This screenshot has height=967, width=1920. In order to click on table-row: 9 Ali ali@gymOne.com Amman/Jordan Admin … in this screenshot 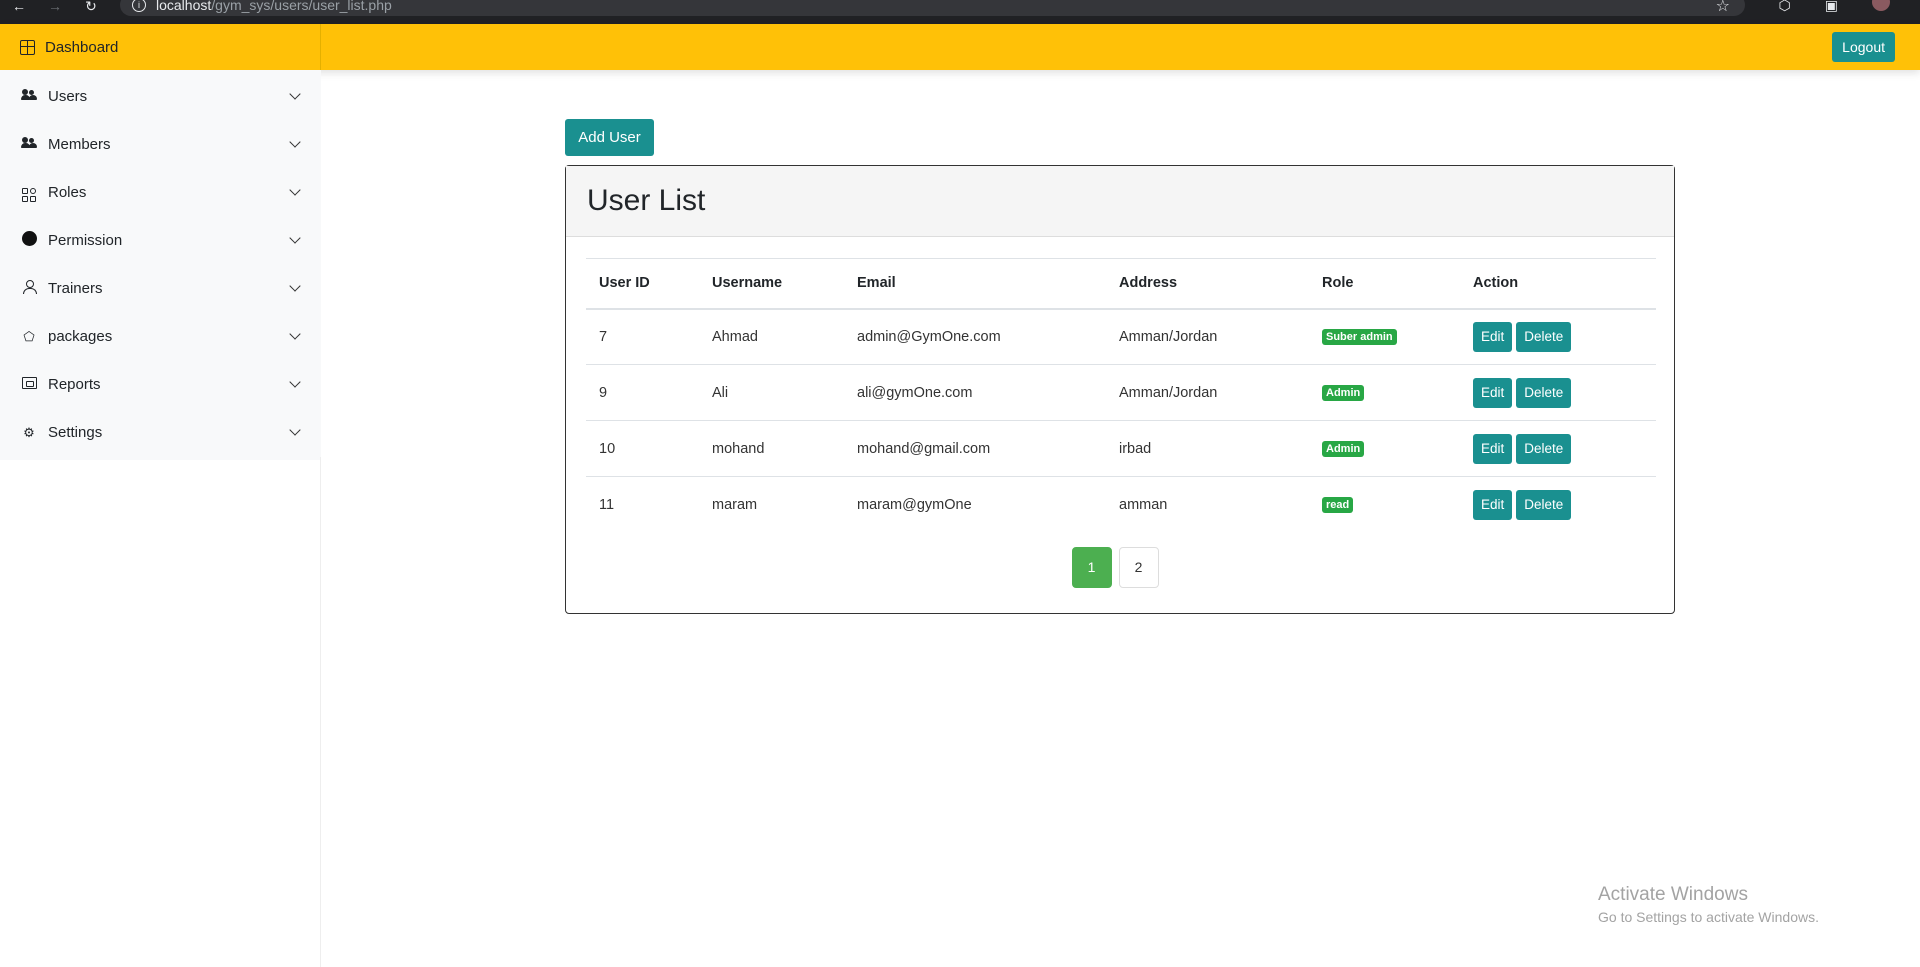, I will do `click(1121, 392)`.